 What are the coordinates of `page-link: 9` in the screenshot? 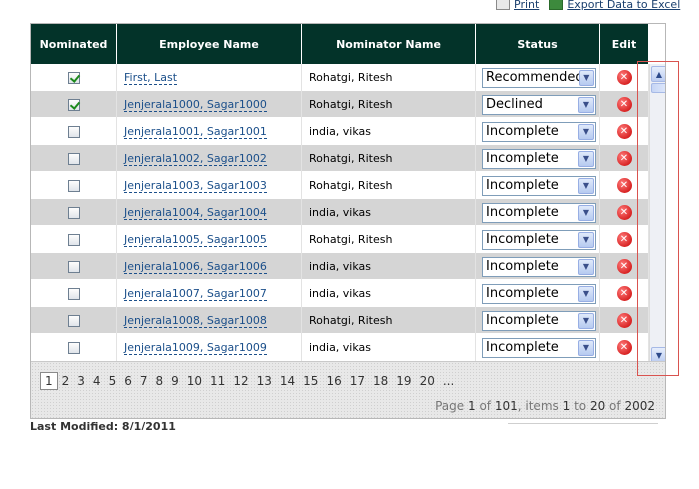 It's located at (175, 381).